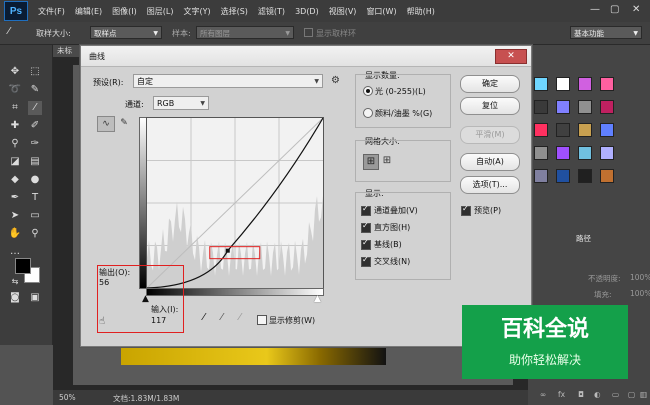  What do you see at coordinates (23, 266) in the screenshot?
I see `foreground-color-swatch` at bounding box center [23, 266].